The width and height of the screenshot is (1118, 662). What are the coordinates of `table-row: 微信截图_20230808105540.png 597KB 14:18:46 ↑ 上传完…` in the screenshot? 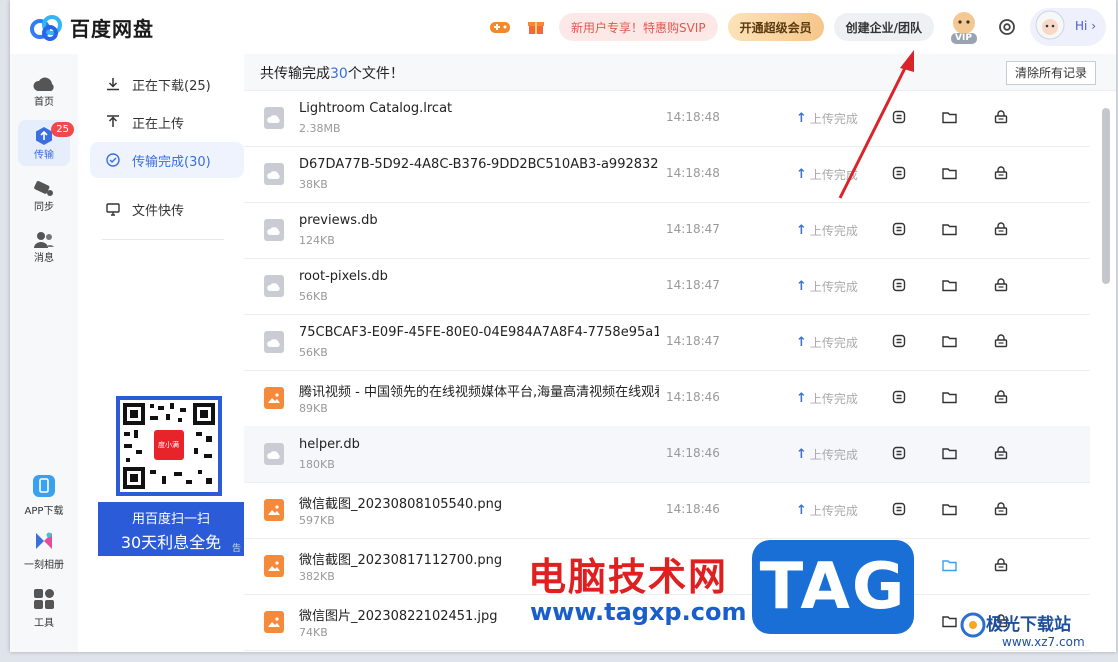 It's located at (667, 510).